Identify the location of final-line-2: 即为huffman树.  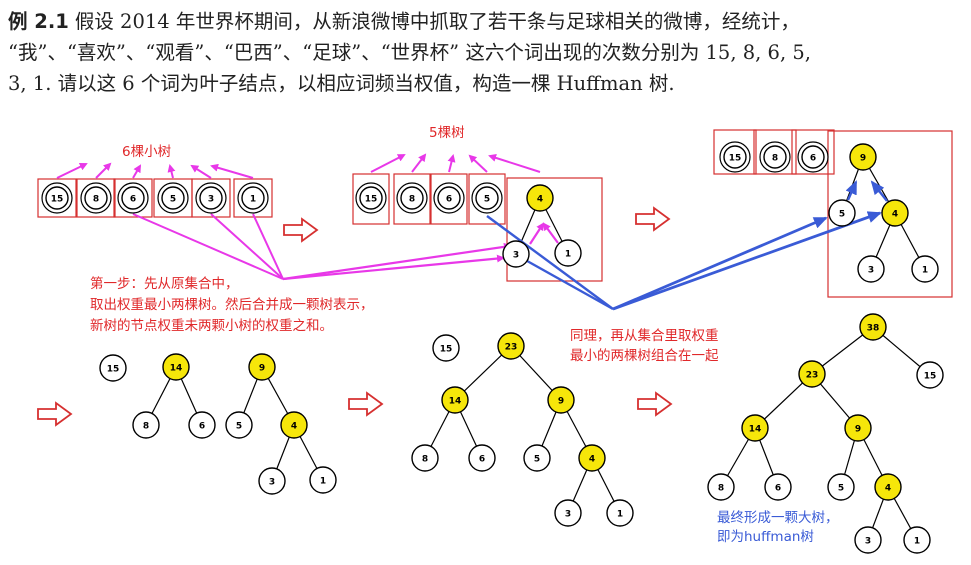
(765, 537).